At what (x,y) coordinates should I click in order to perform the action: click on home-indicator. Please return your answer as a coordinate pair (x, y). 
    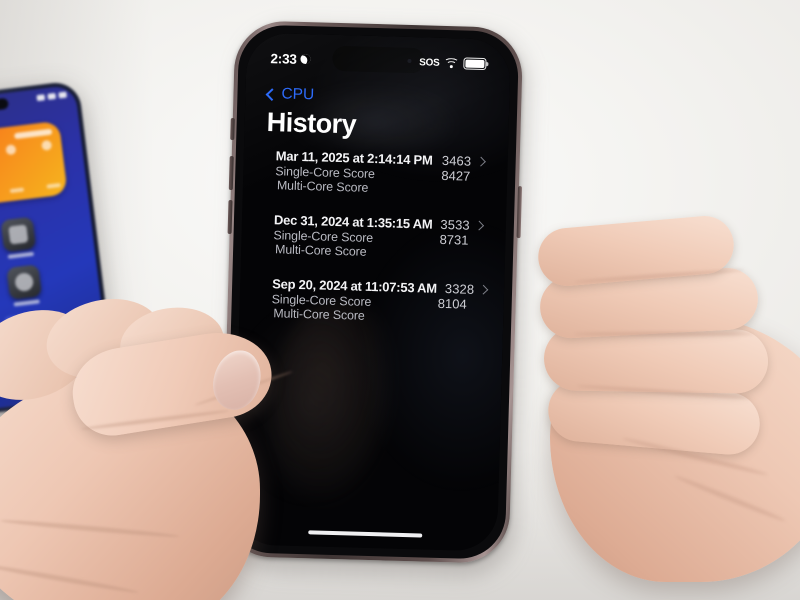
    Looking at the image, I should click on (365, 533).